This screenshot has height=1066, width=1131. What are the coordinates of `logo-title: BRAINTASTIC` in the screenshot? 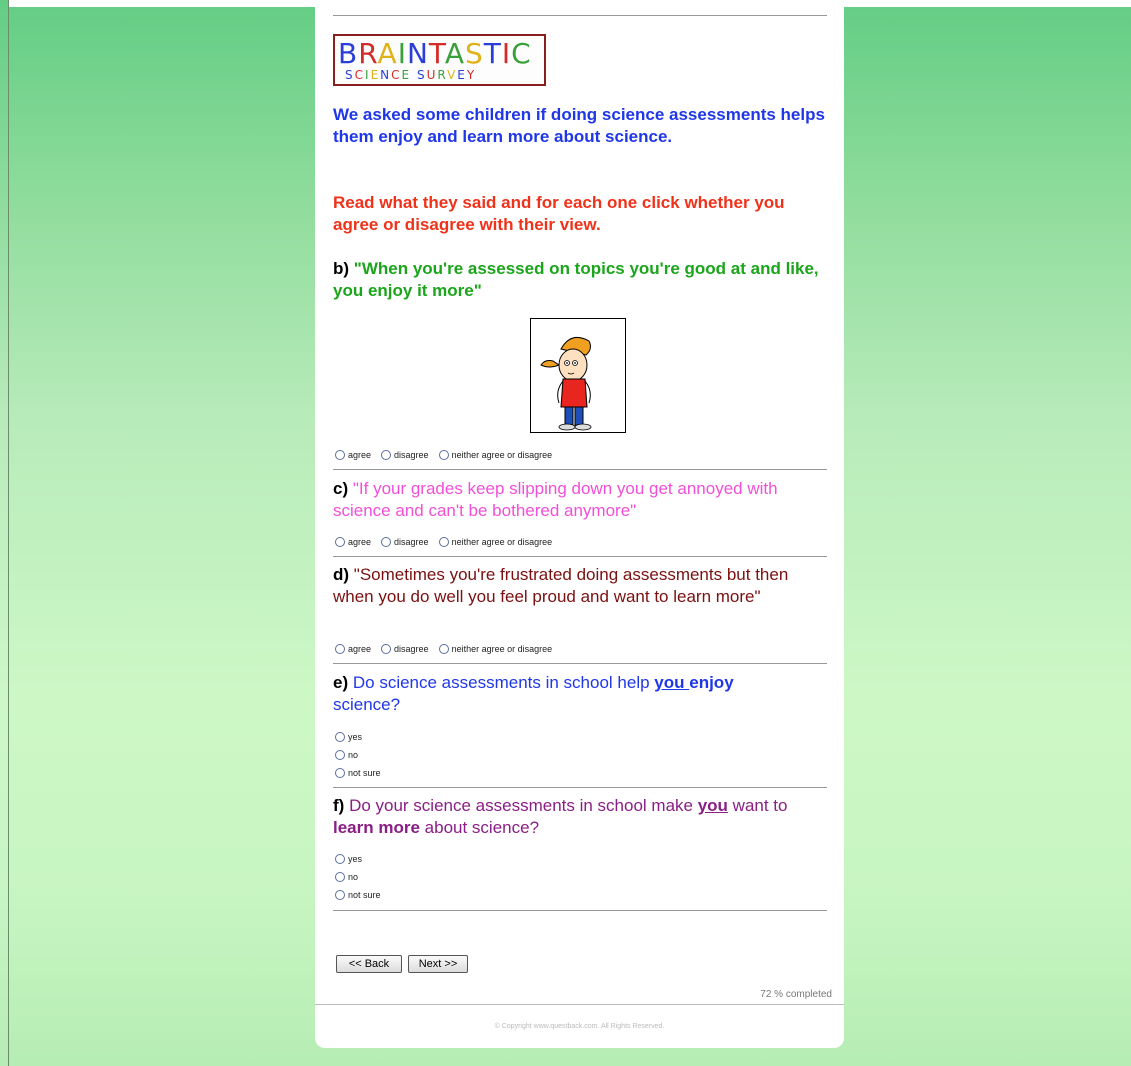 It's located at (435, 53).